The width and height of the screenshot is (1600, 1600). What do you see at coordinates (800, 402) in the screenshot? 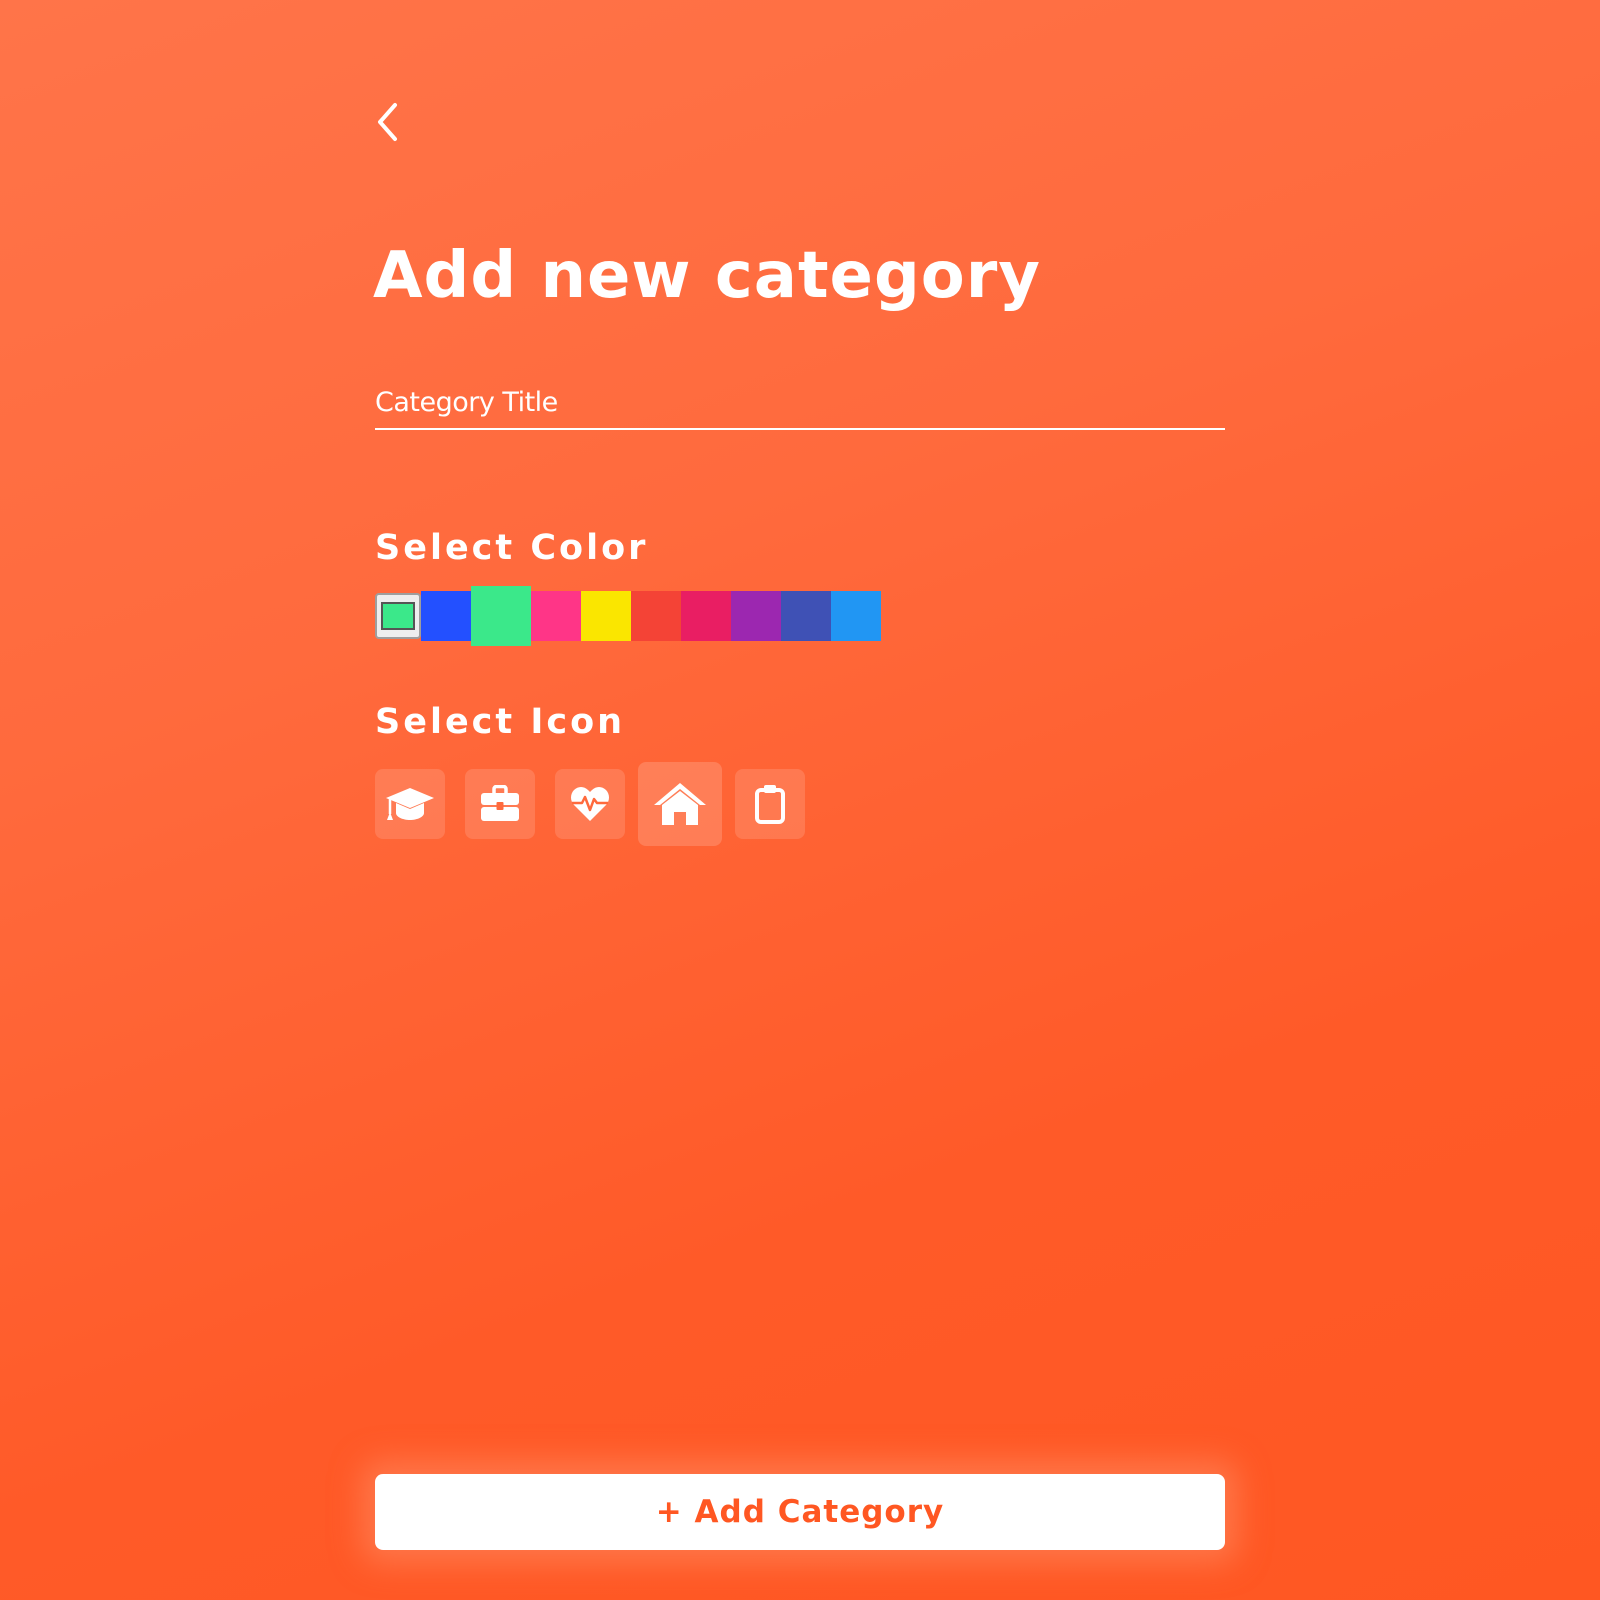
I see `category-title-input` at bounding box center [800, 402].